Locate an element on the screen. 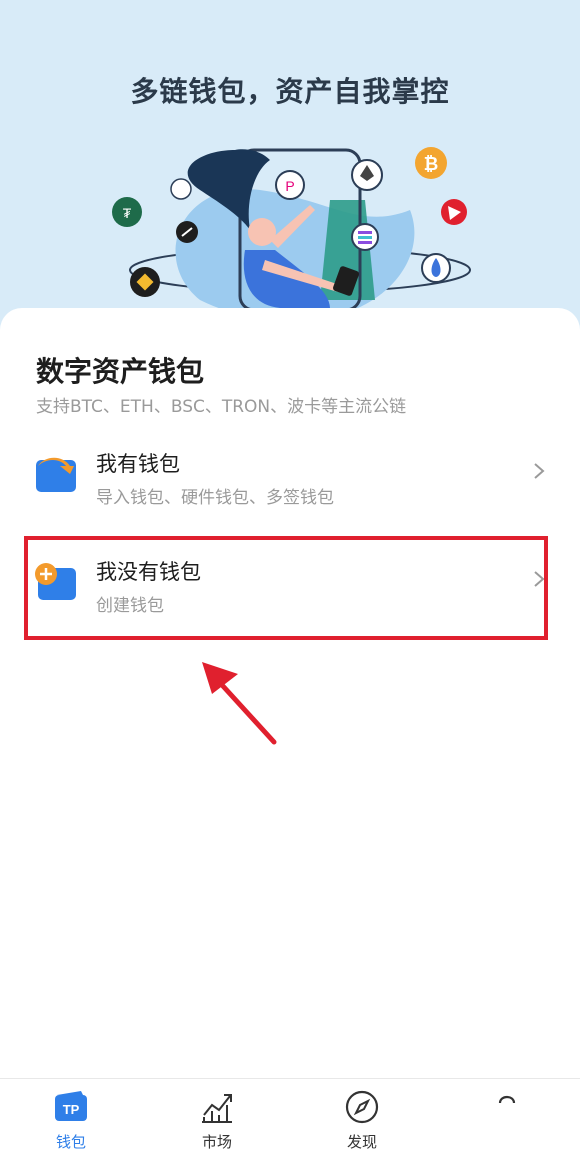 The height and width of the screenshot is (1161, 580). chart-trend-icon is located at coordinates (217, 1108).